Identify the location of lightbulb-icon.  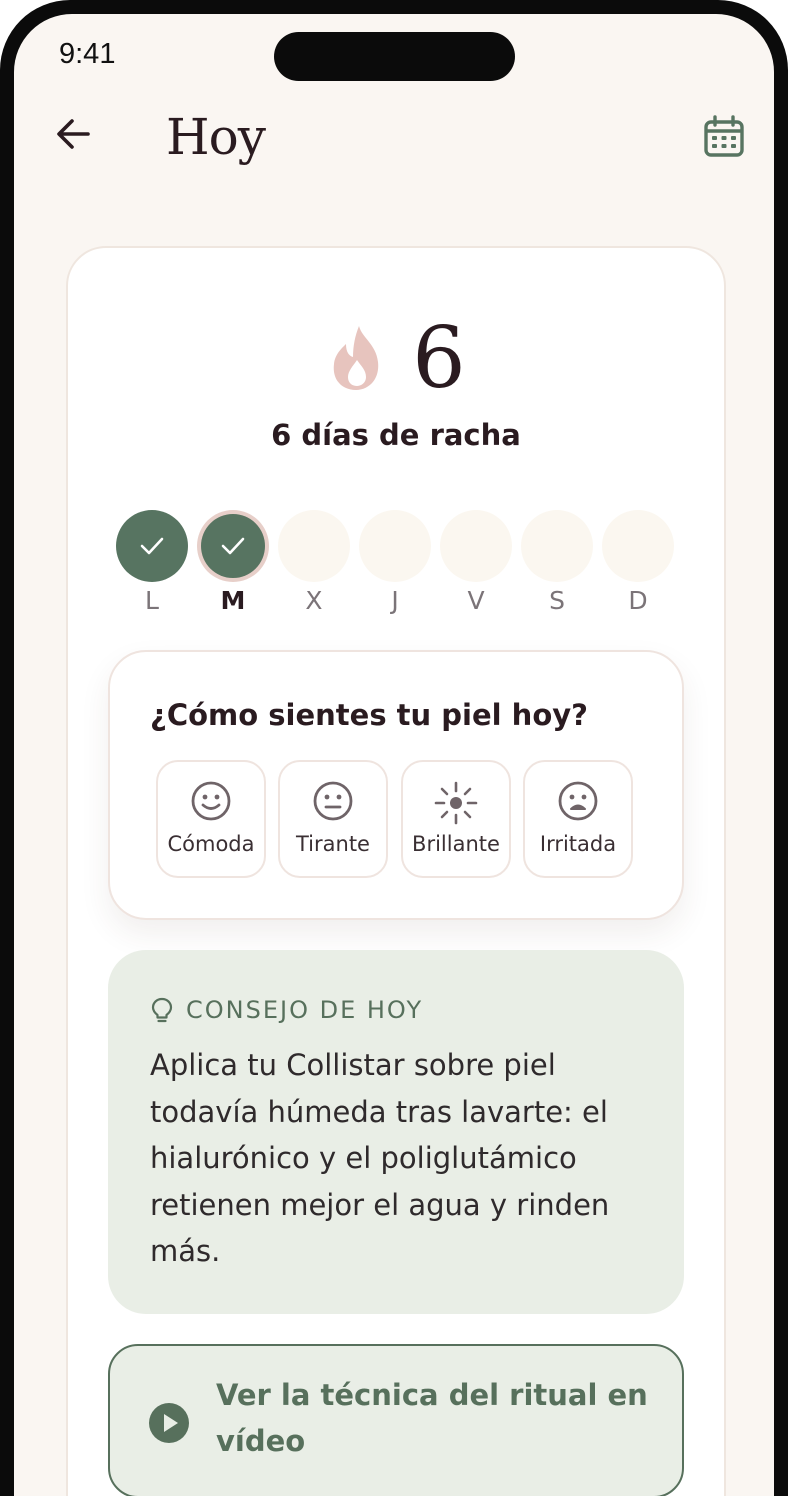
(162, 1010).